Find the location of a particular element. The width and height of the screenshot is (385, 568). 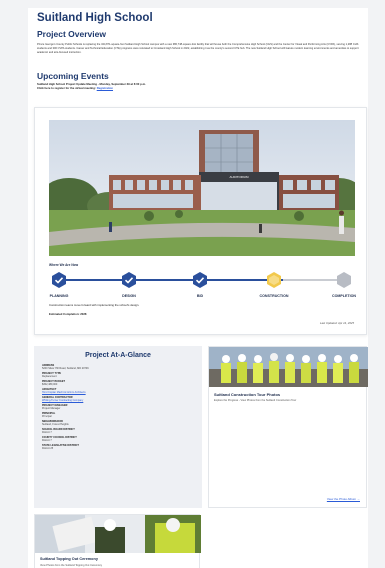

progress-heading: Where We Are Now is located at coordinates (64, 265).